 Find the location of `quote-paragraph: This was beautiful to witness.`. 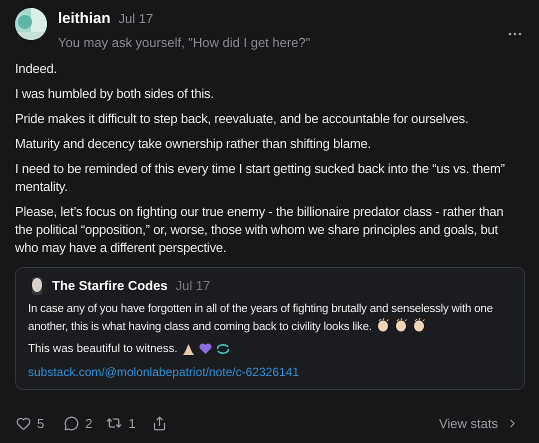

quote-paragraph: This was beautiful to witness. is located at coordinates (103, 349).